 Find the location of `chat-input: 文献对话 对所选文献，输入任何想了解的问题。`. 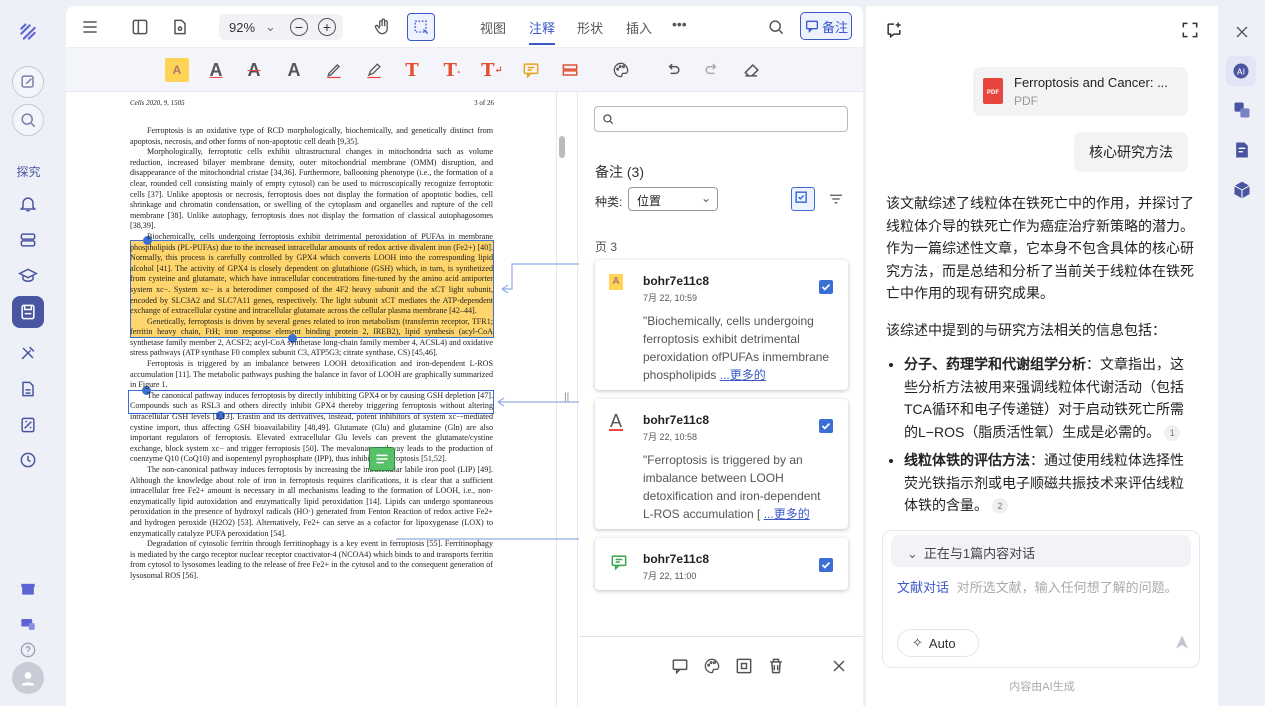

chat-input: 文献对话 对所选文献，输入任何想了解的问题。 is located at coordinates (1037, 586).